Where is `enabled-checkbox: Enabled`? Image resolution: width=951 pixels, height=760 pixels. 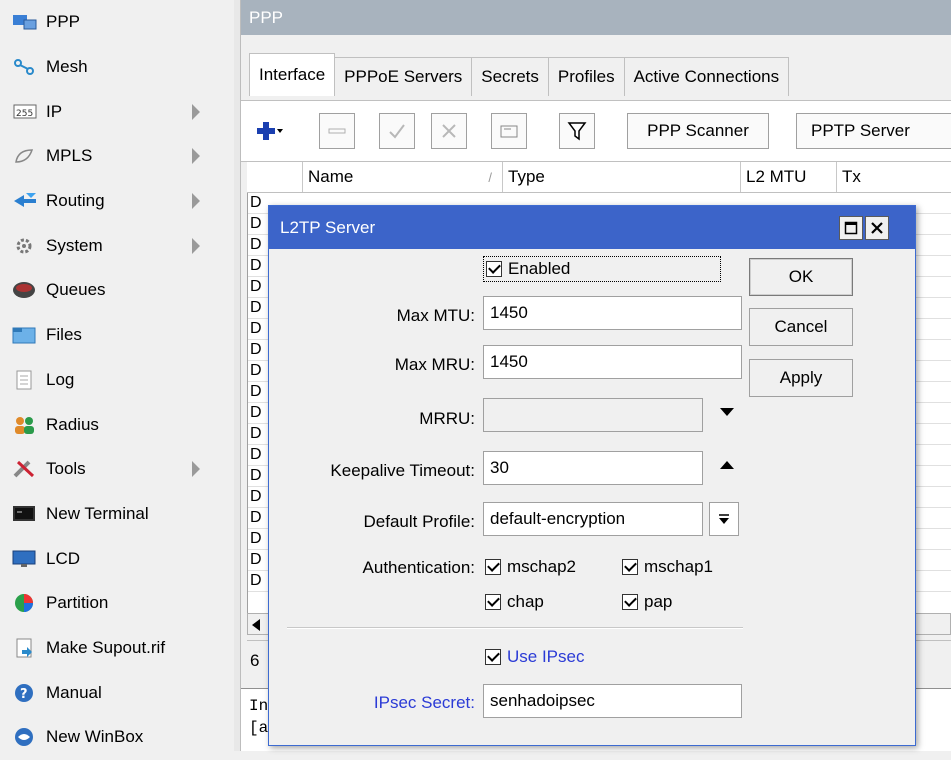
enabled-checkbox: Enabled is located at coordinates (602, 269).